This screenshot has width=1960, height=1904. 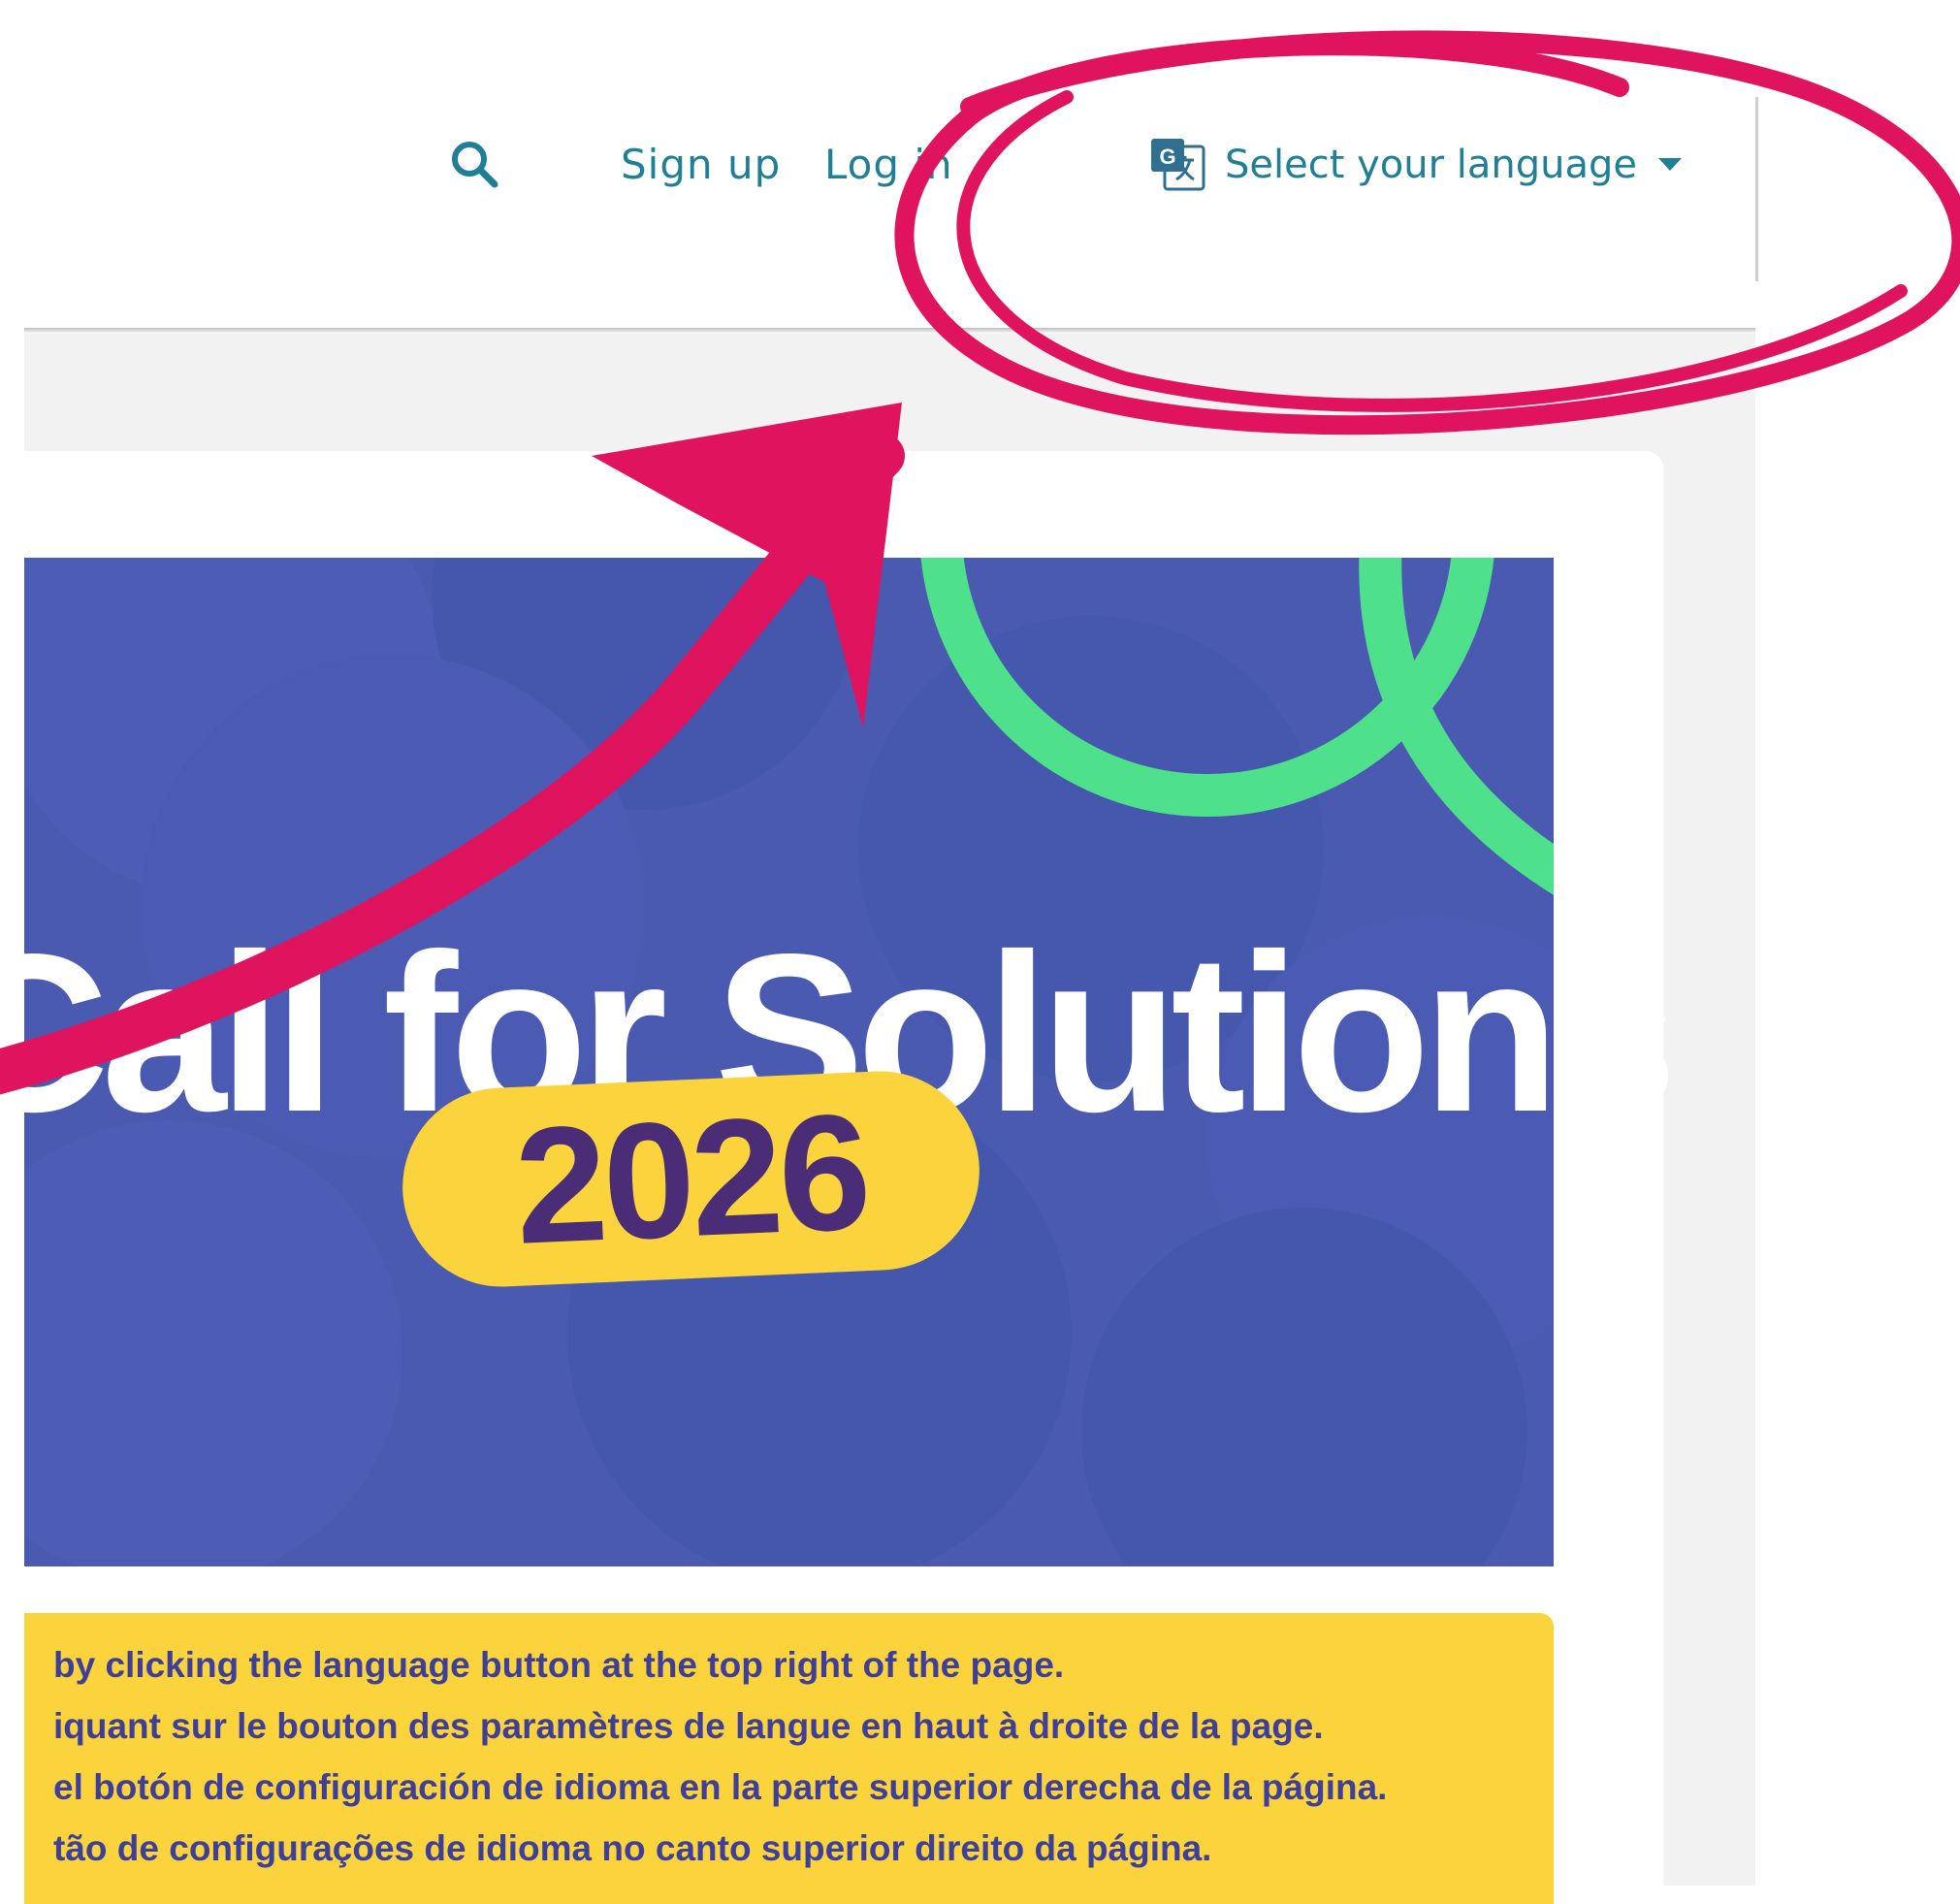 I want to click on year-text: 2026, so click(x=691, y=1179).